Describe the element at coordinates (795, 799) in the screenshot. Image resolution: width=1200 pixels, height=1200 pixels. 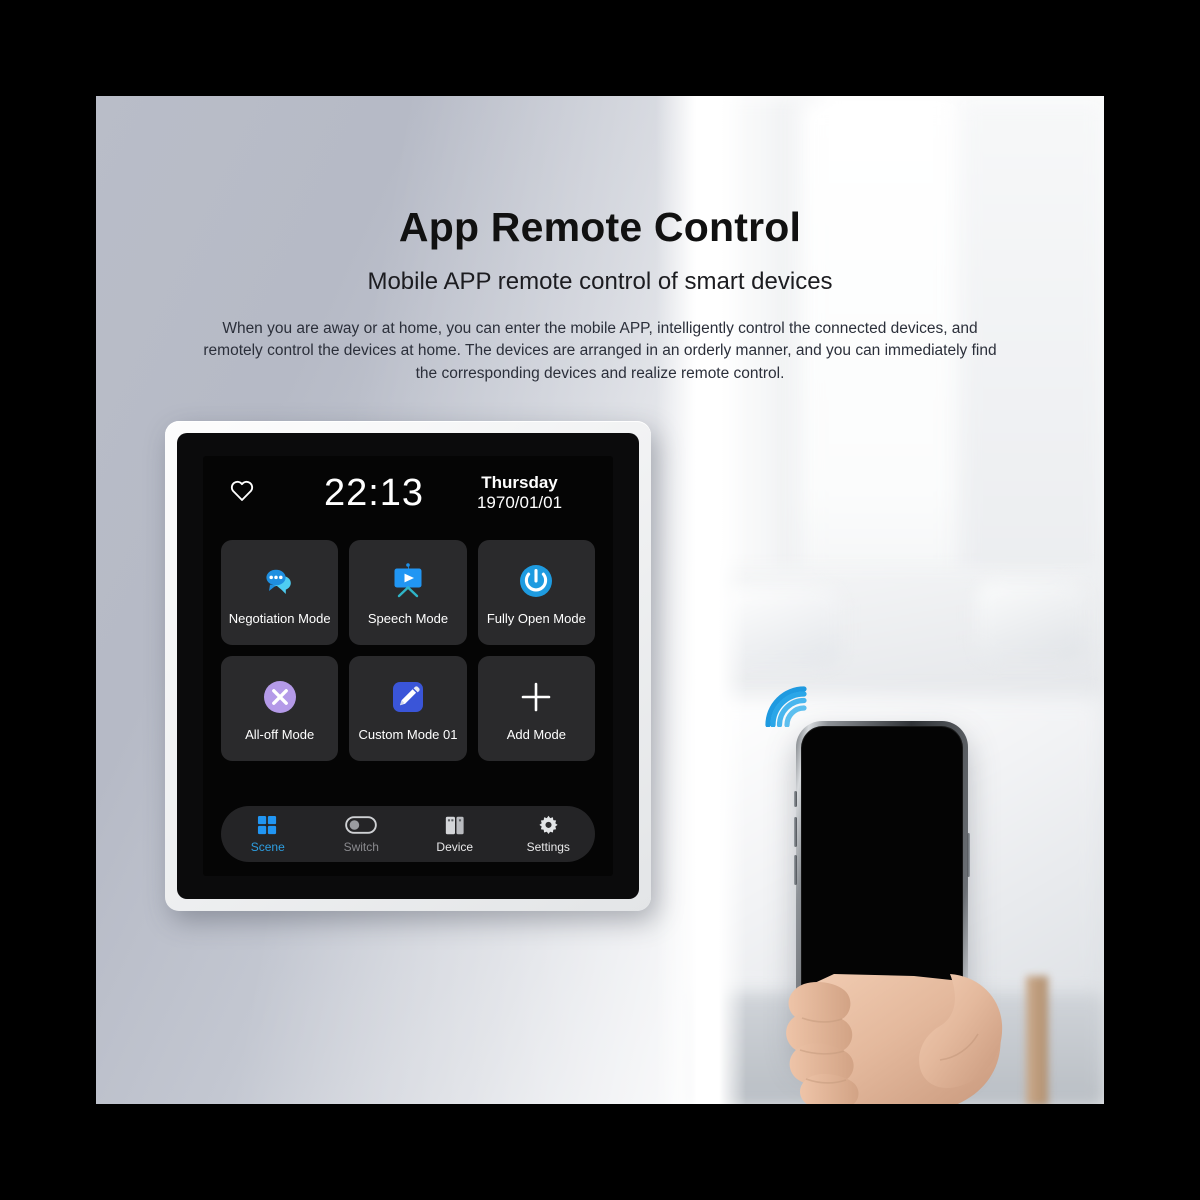
I see `mute-switch` at that location.